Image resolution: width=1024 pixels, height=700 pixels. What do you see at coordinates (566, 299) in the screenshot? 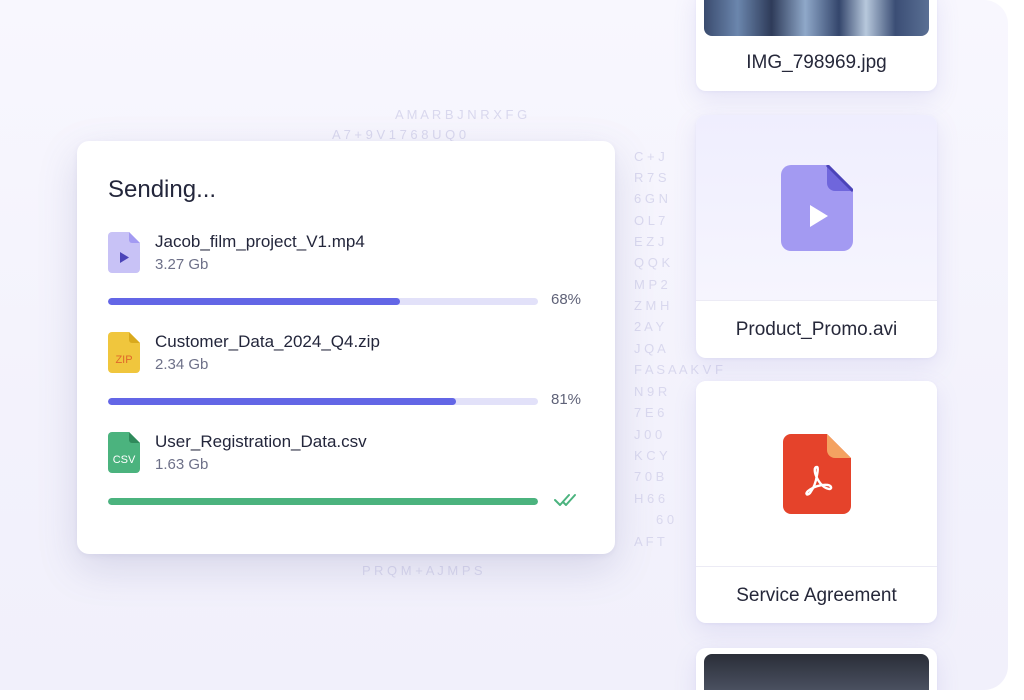
I see `progress-percent: 68%` at bounding box center [566, 299].